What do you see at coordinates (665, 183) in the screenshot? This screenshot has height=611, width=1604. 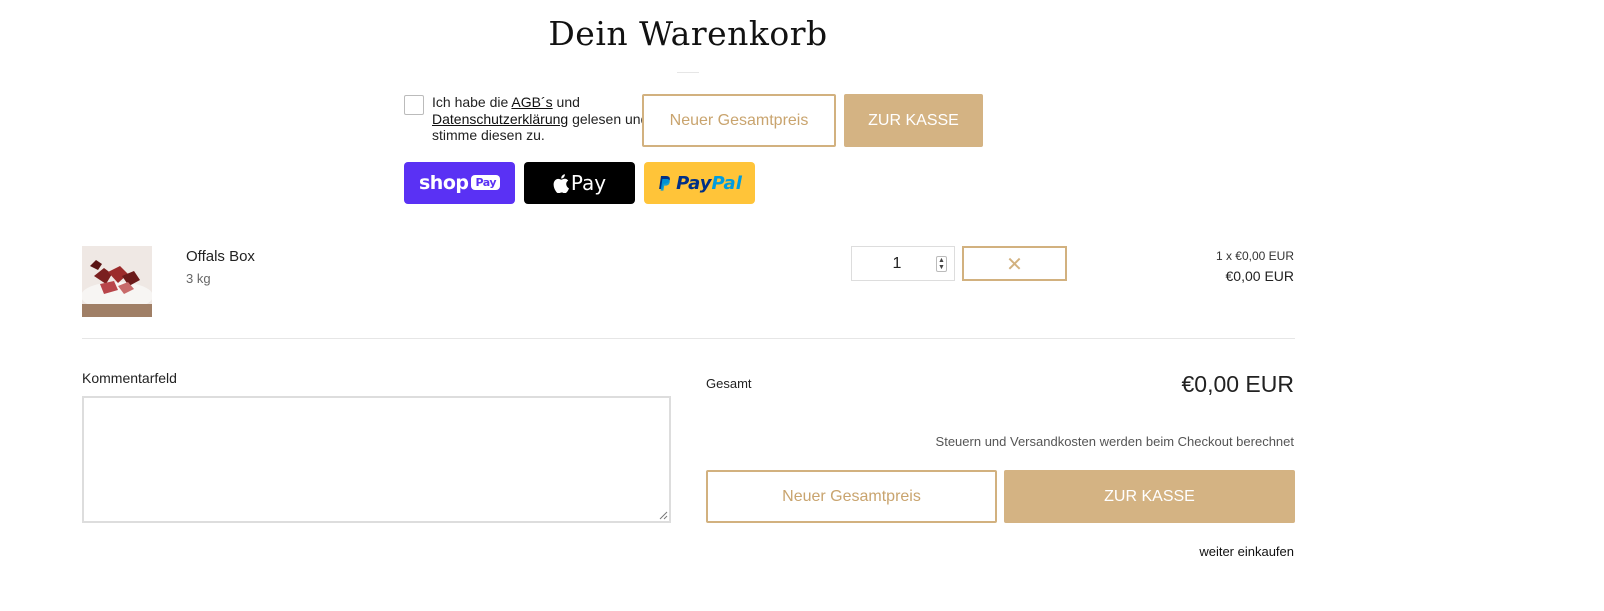 I see `paypal-icon` at bounding box center [665, 183].